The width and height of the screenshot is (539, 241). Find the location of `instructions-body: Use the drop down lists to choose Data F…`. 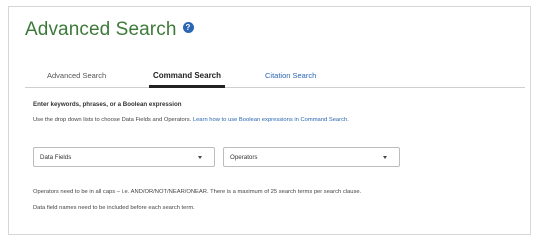

instructions-body: Use the drop down lists to choose Data F… is located at coordinates (112, 120).